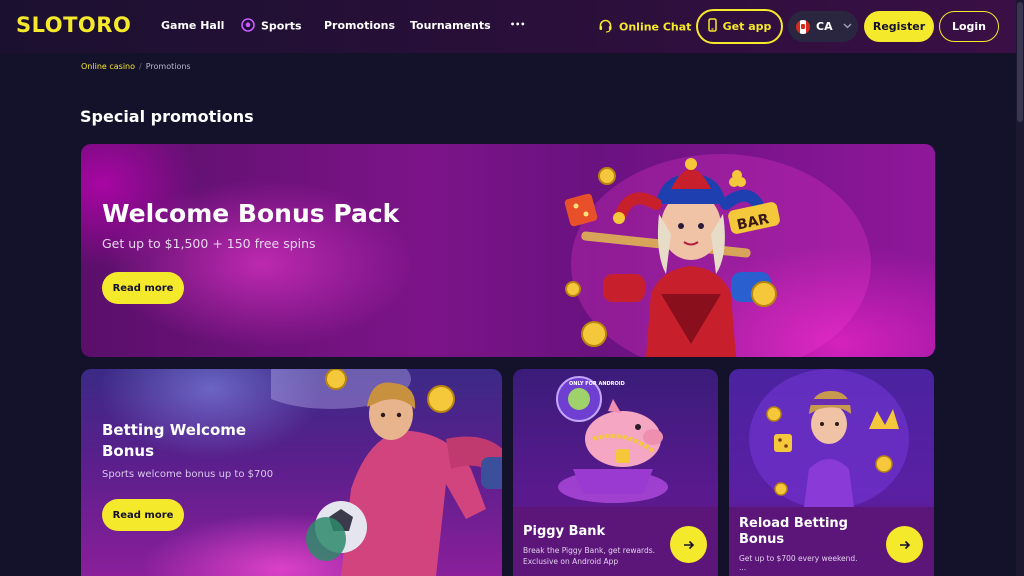  Describe the element at coordinates (829, 438) in the screenshot. I see `cheerleader-illustration` at that location.